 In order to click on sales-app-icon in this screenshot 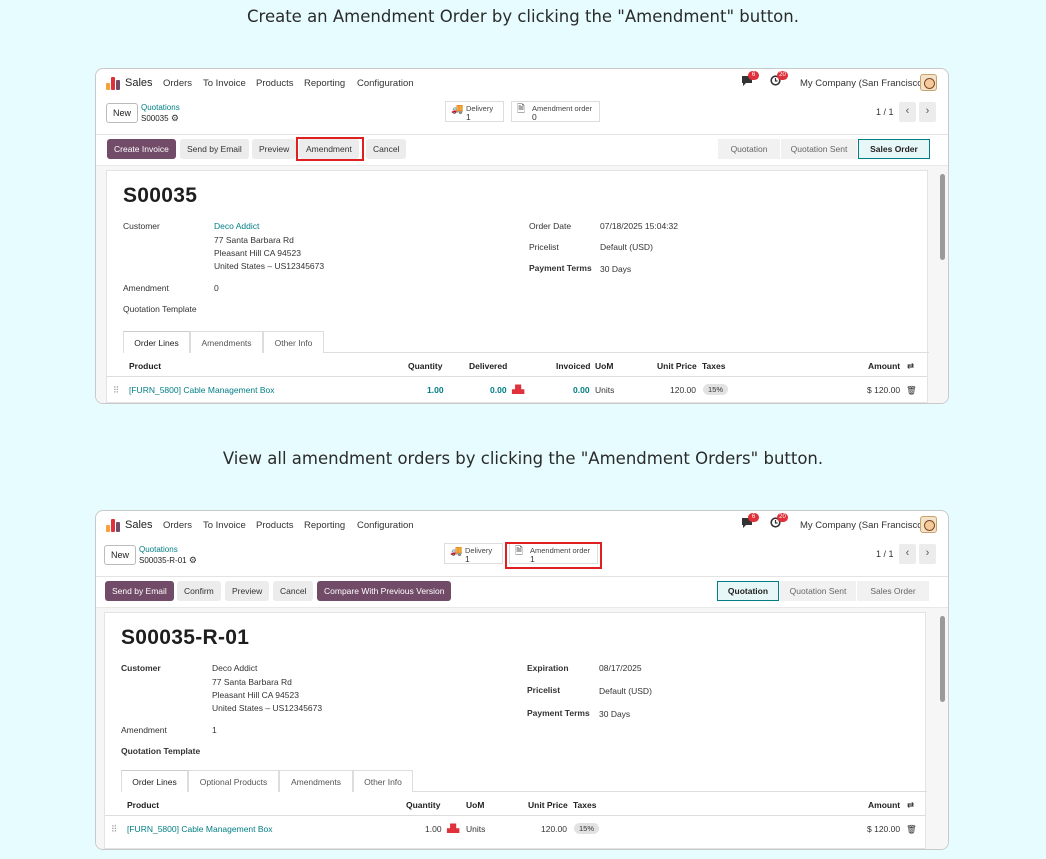, I will do `click(113, 525)`.